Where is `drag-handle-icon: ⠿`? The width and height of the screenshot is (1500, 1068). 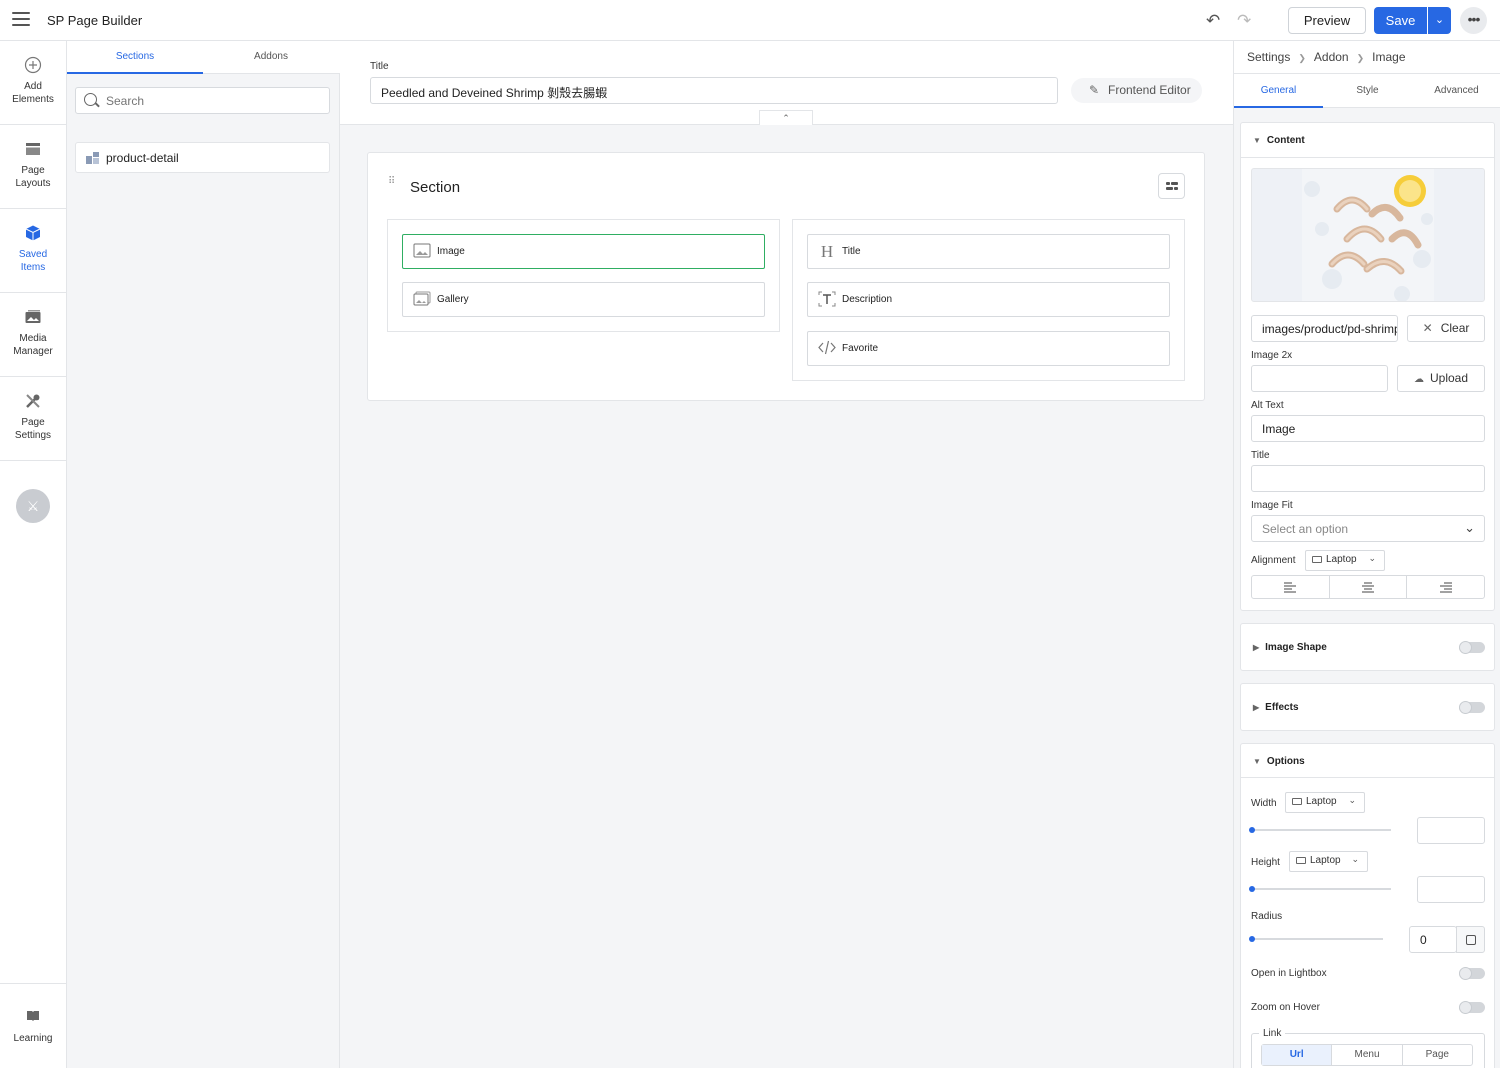
drag-handle-icon: ⠿ is located at coordinates (393, 186).